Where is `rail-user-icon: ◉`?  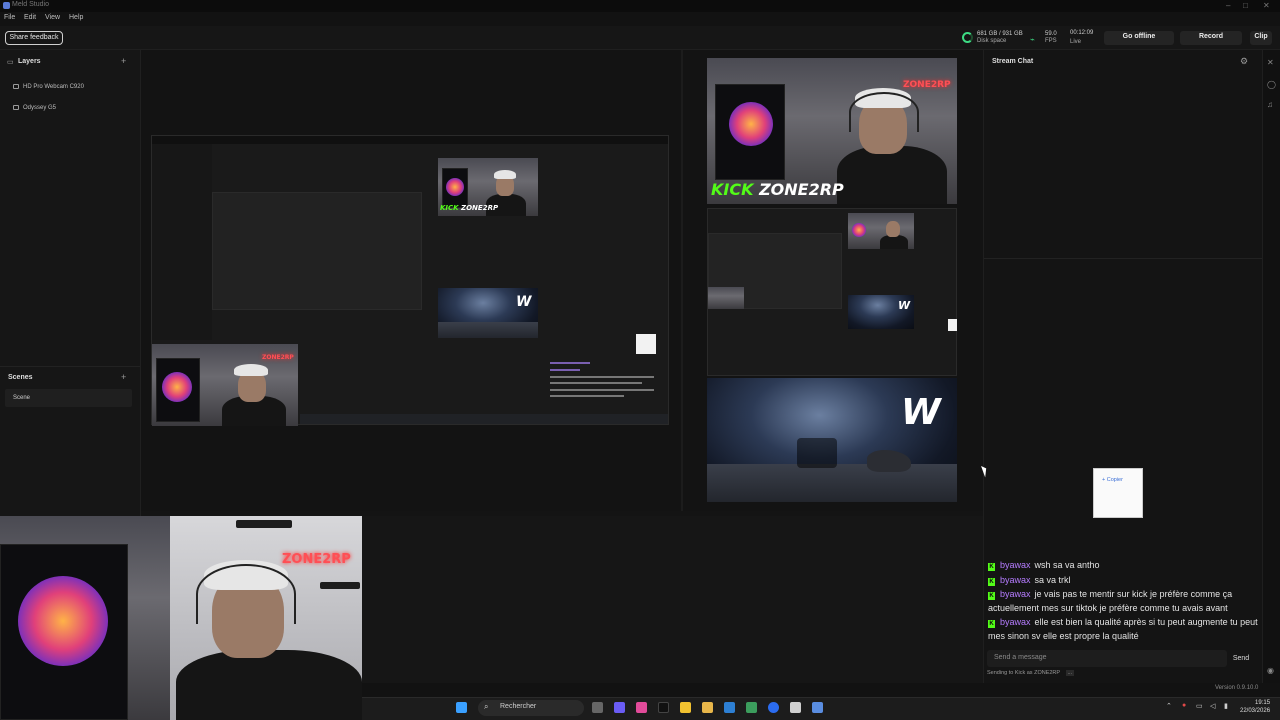
rail-user-icon: ◉ is located at coordinates (1270, 670).